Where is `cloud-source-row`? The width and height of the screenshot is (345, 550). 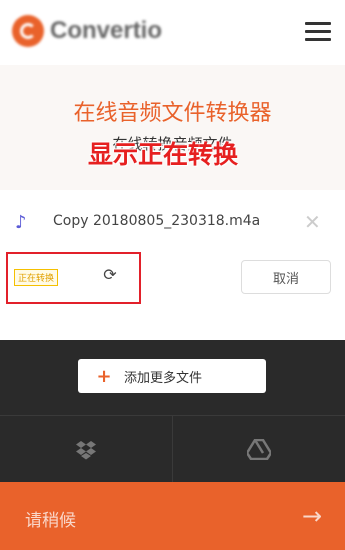
cloud-source-row is located at coordinates (172, 449).